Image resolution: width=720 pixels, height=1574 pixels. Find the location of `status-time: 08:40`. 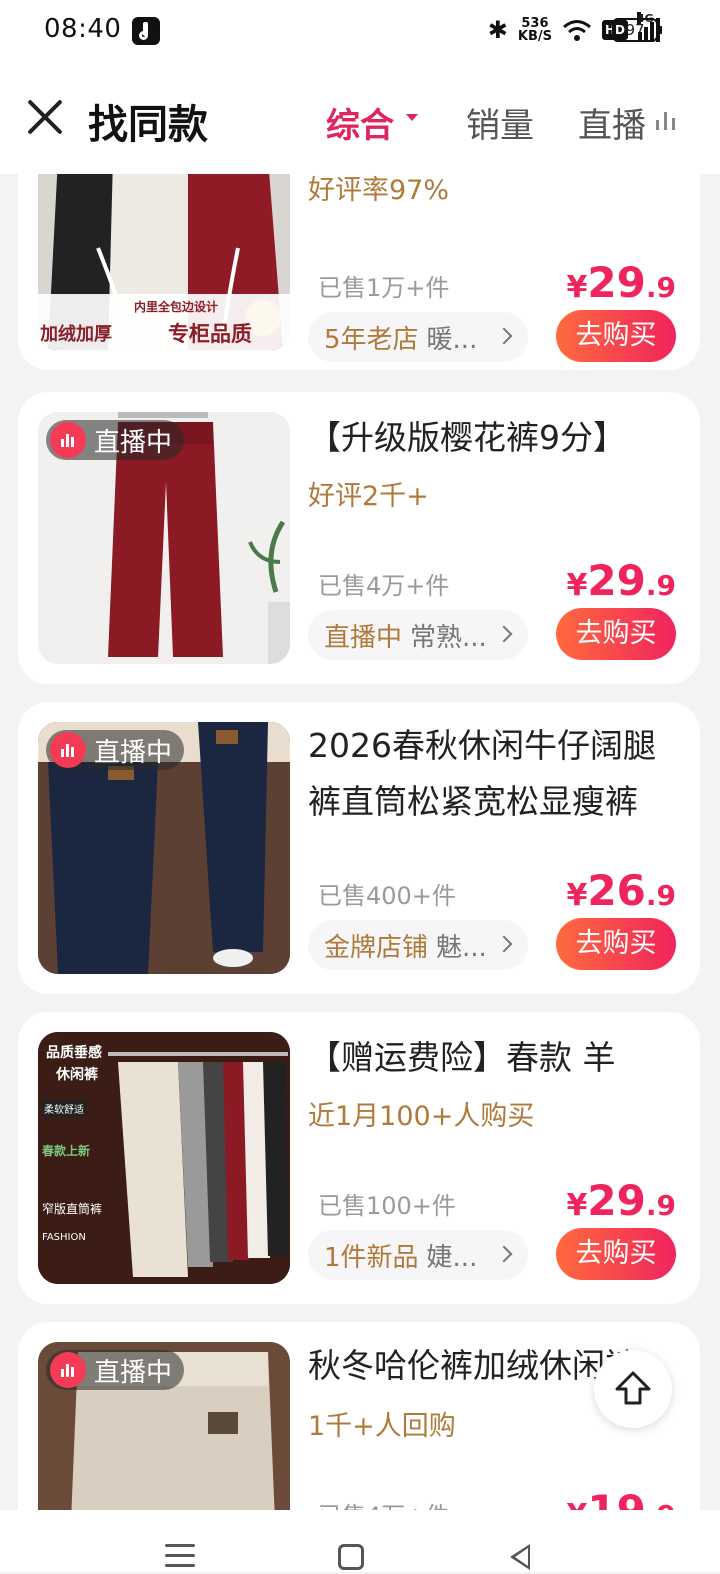

status-time: 08:40 is located at coordinates (83, 29).